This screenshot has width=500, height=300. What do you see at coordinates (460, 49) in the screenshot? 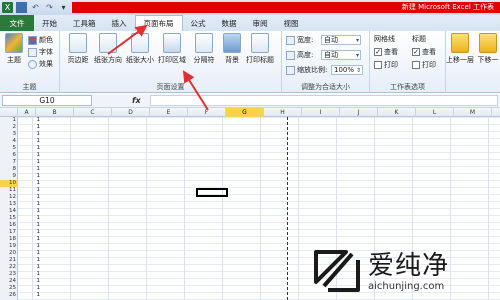
I see `bring-forward-button: 上移一层` at bounding box center [460, 49].